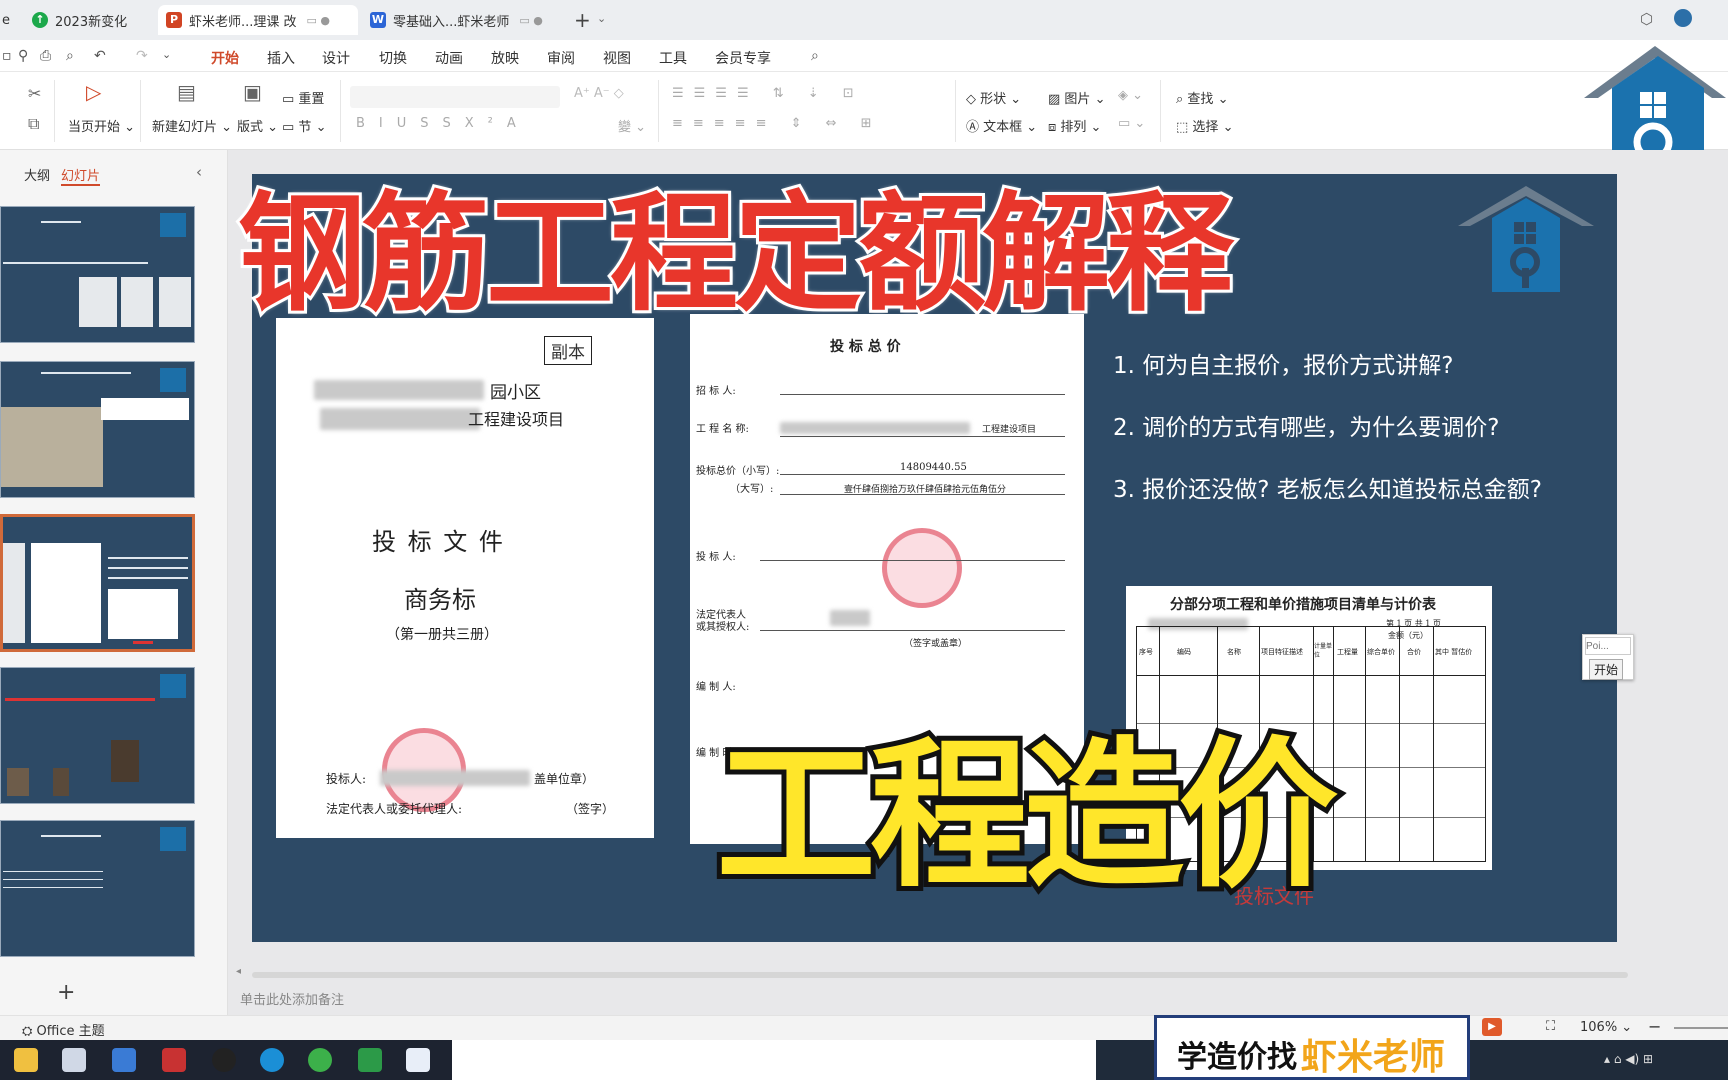  I want to click on search-icon: ⌕, so click(815, 56).